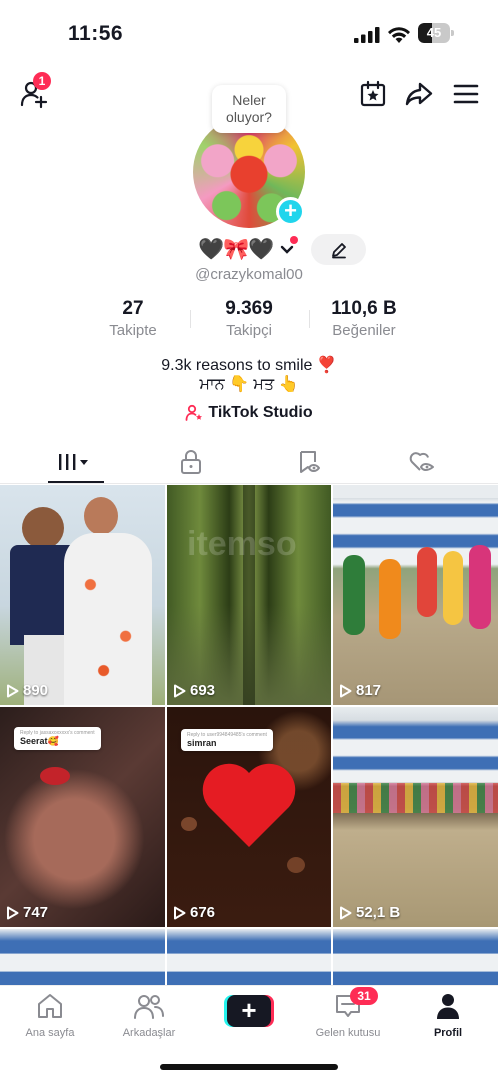 Image resolution: width=498 pixels, height=1080 pixels. I want to click on video-views: 676, so click(194, 912).